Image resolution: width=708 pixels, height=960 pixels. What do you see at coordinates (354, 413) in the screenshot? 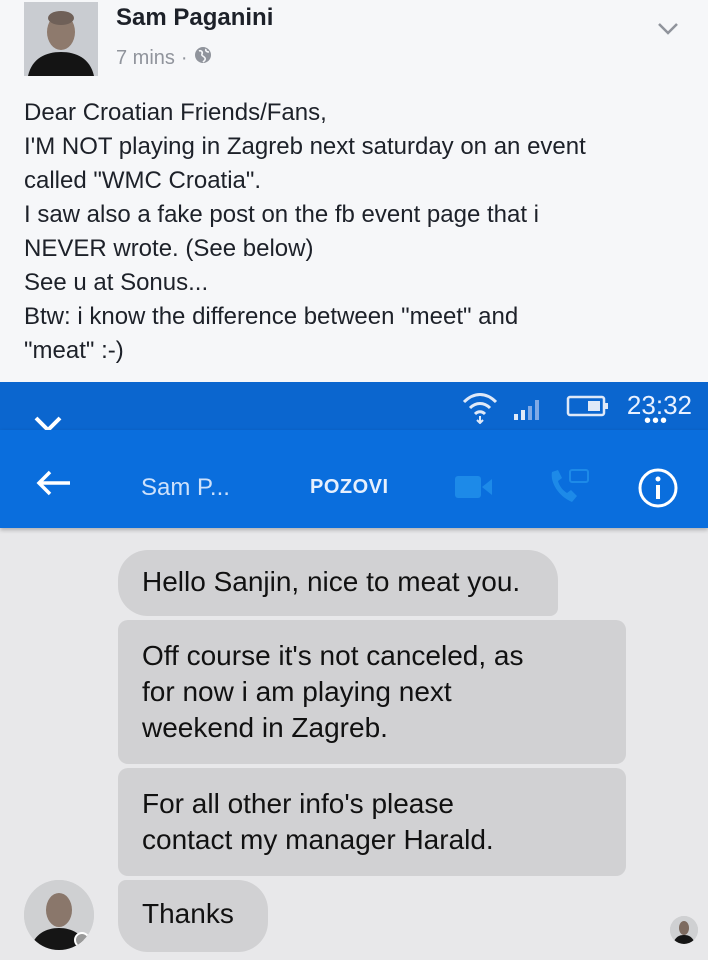
I see `phone-status-bar: 23:32 •••` at bounding box center [354, 413].